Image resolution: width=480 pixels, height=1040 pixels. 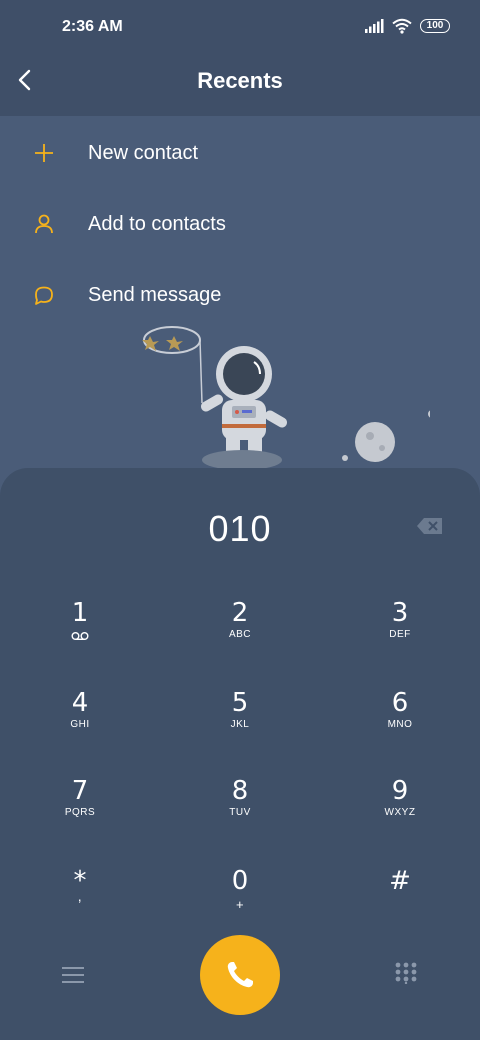 What do you see at coordinates (240, 613) in the screenshot?
I see `key-digit: 2` at bounding box center [240, 613].